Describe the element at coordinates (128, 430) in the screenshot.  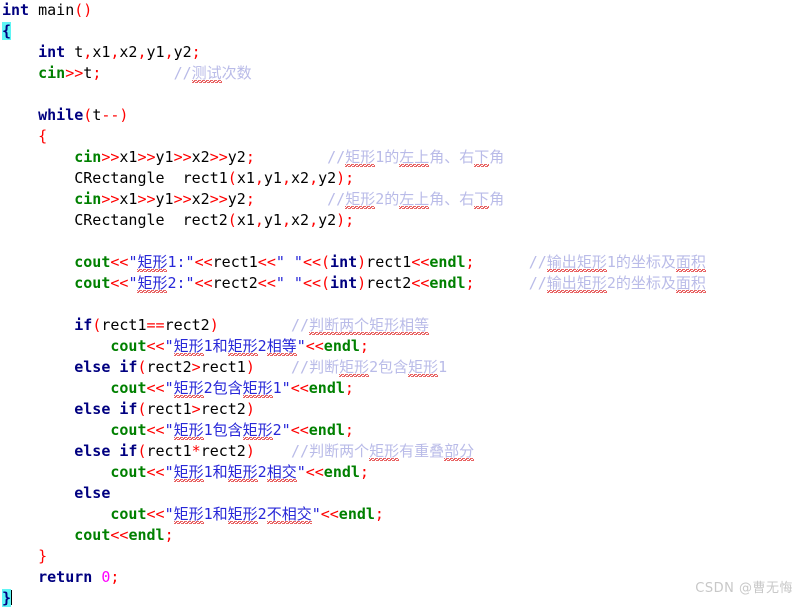
I see `code-token: cout` at that location.